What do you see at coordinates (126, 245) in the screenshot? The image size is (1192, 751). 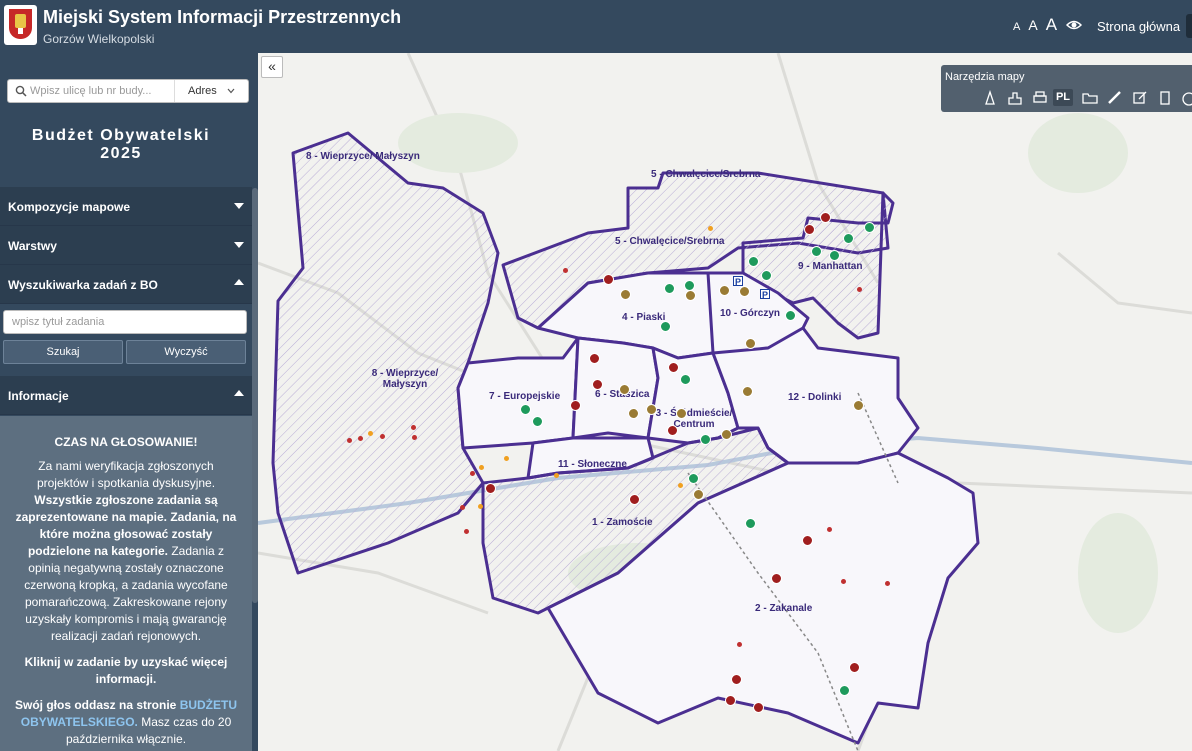 I see `section-layers: Warstwy` at bounding box center [126, 245].